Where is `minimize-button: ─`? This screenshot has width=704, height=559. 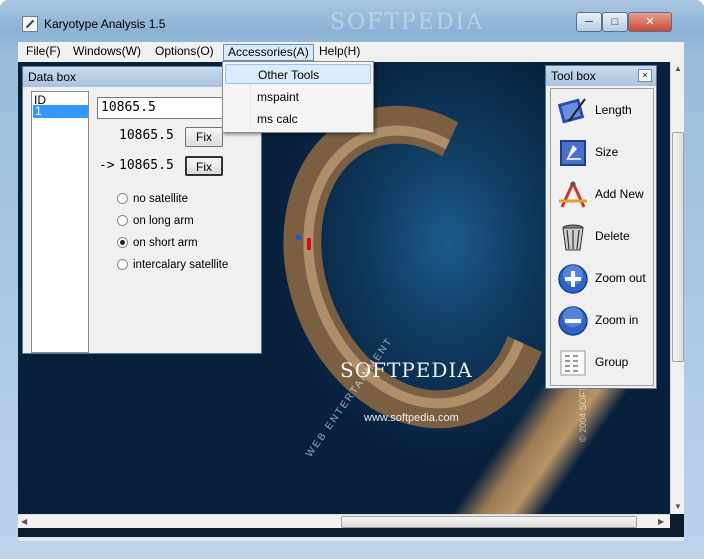 minimize-button: ─ is located at coordinates (589, 22).